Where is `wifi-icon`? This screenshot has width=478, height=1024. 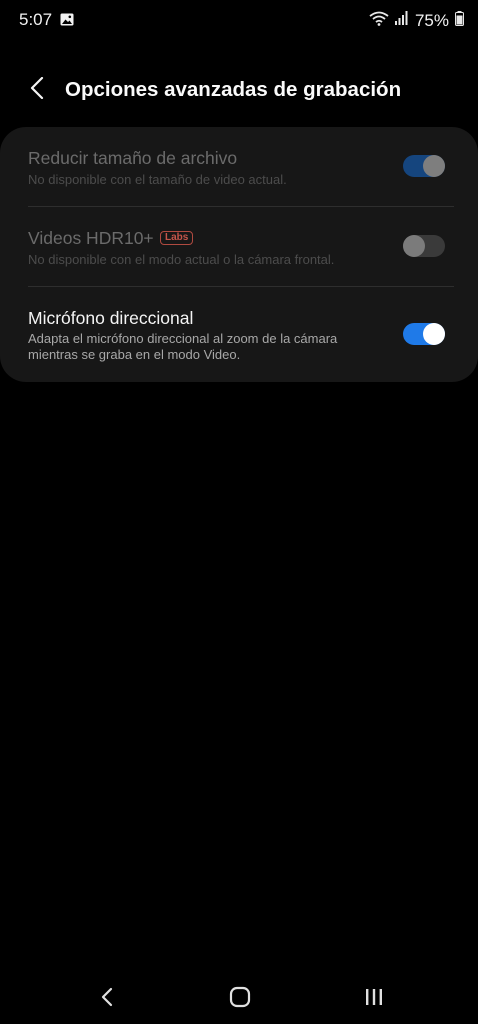 wifi-icon is located at coordinates (379, 20).